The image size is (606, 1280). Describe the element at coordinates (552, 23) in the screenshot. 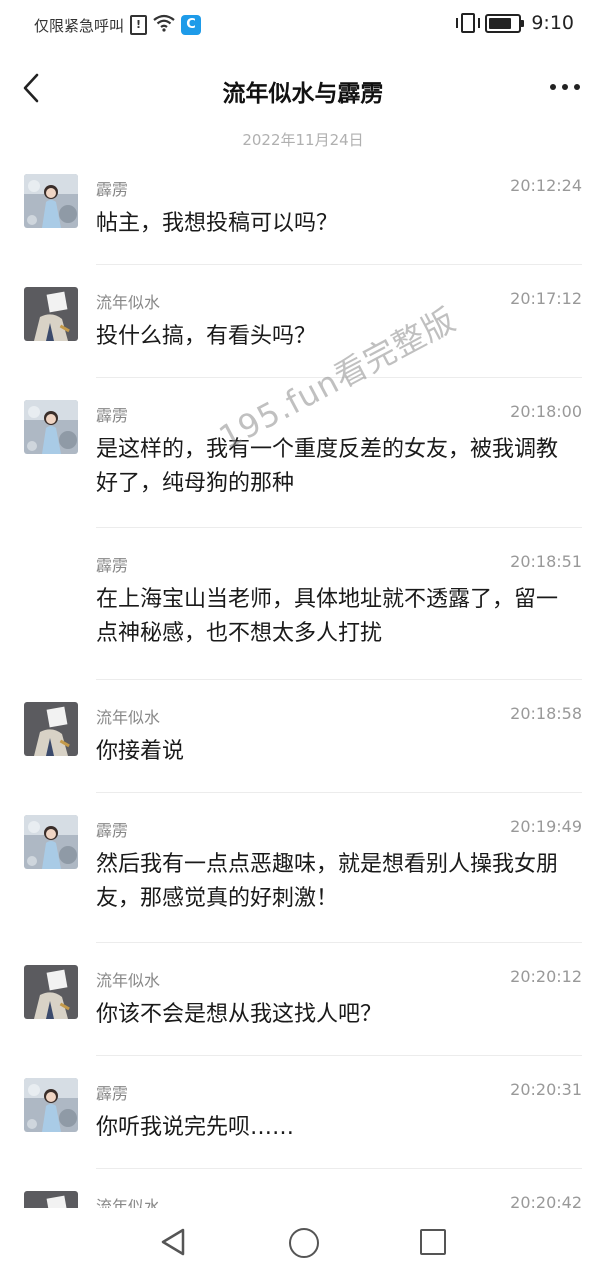

I see `status-time: 9:10` at that location.